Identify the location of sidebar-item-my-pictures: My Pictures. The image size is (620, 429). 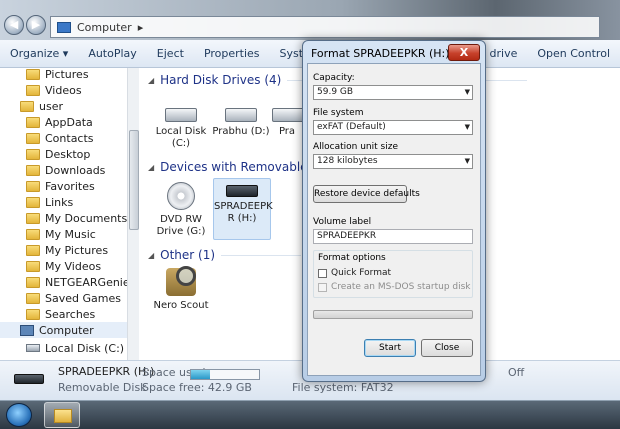
(67, 250).